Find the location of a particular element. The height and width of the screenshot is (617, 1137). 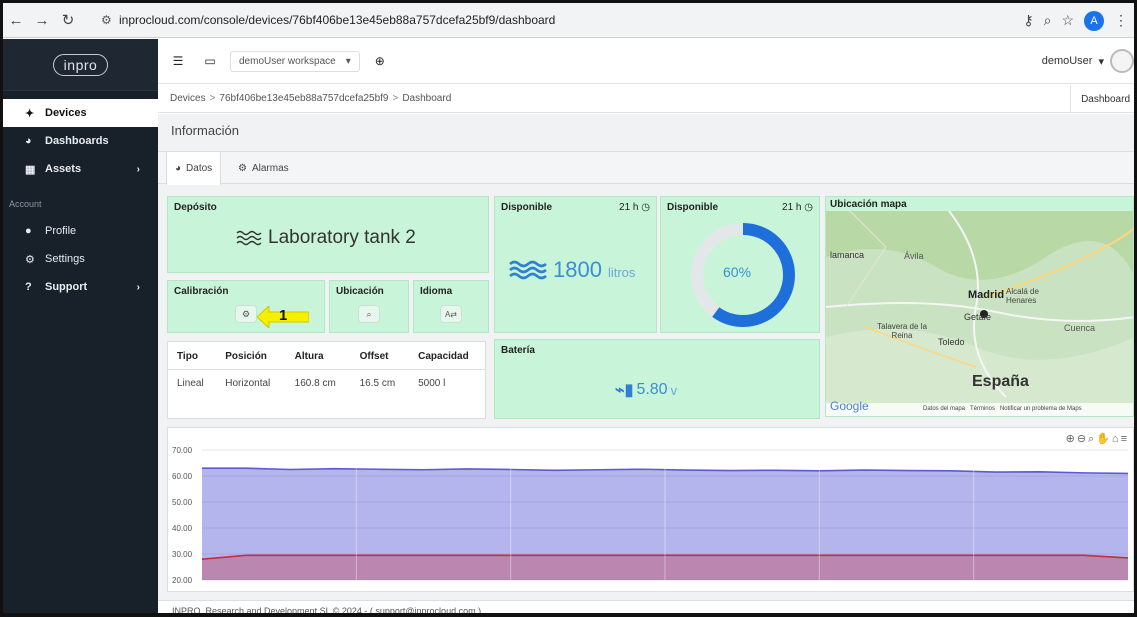

back-arrow-icon: ← is located at coordinates (16, 20).